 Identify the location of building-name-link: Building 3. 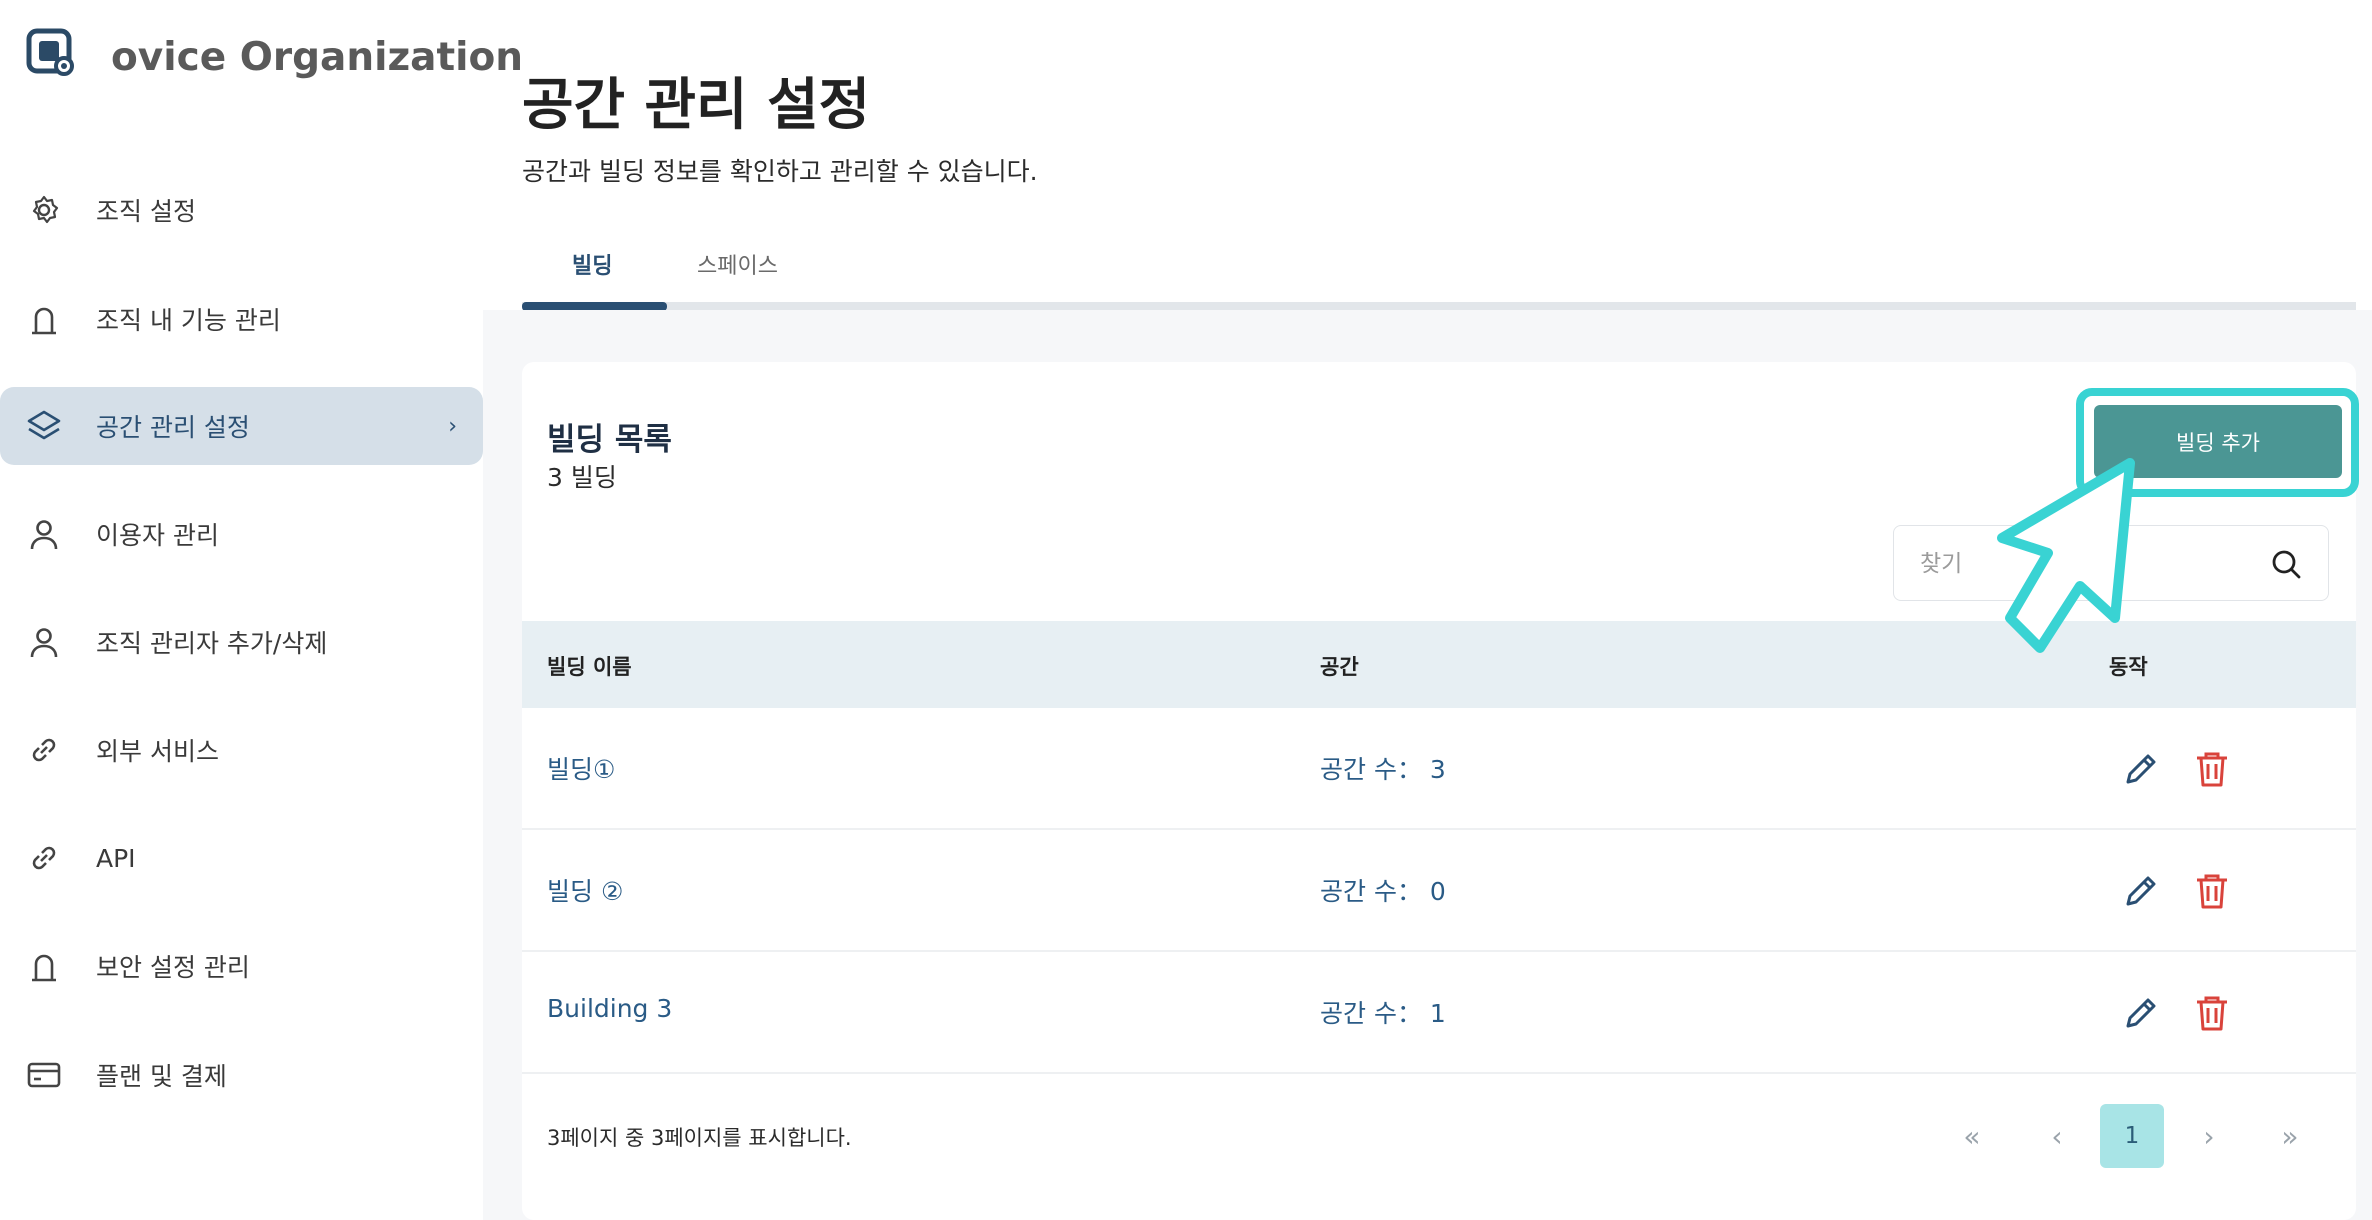
(609, 1008).